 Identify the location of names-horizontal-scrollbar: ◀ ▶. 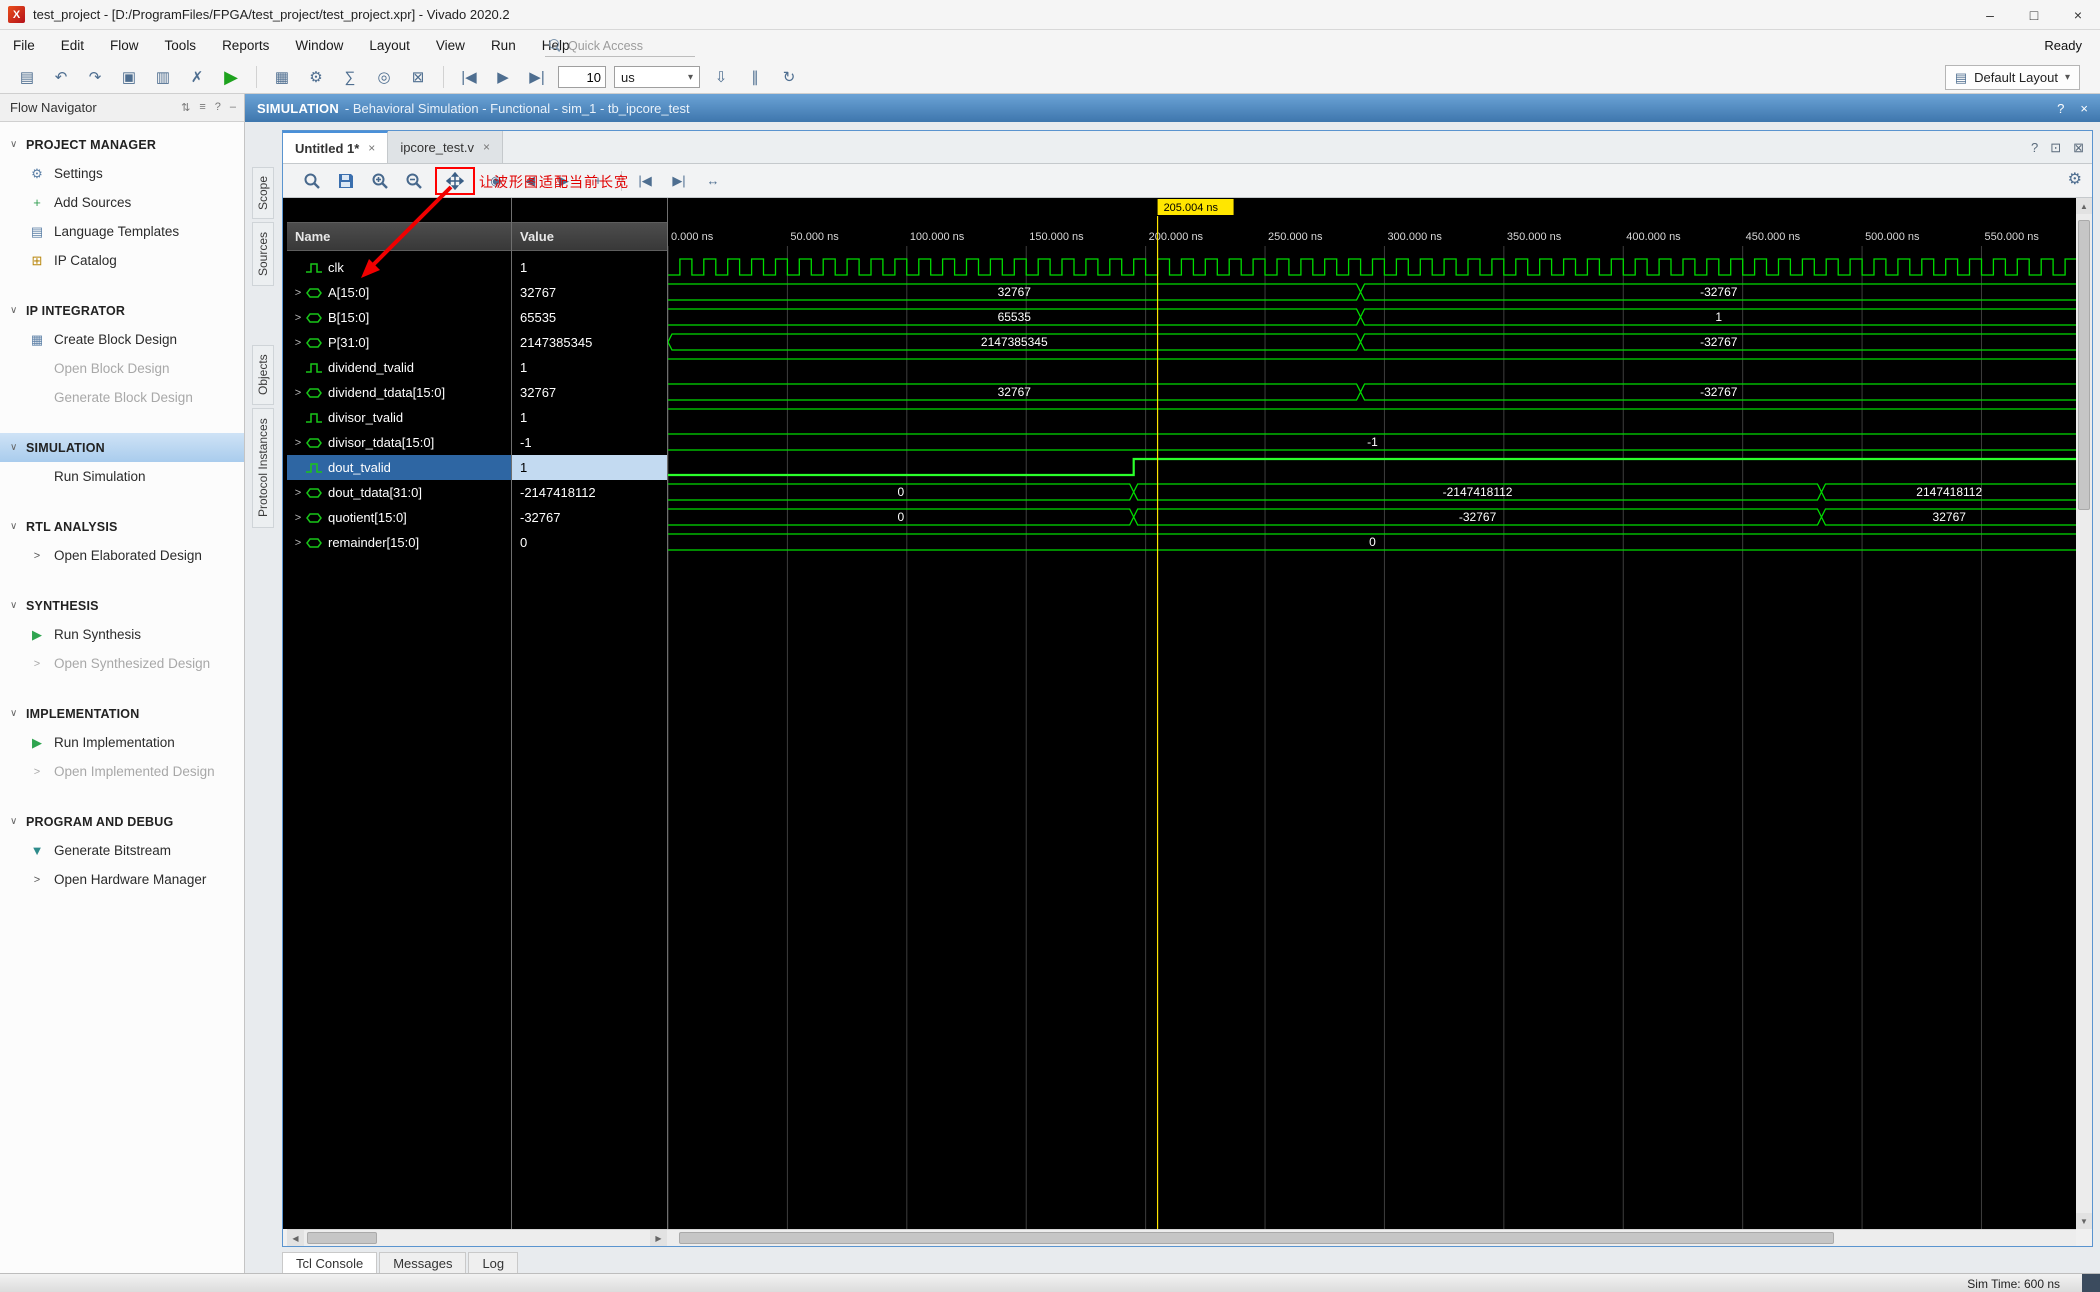
(477, 1237).